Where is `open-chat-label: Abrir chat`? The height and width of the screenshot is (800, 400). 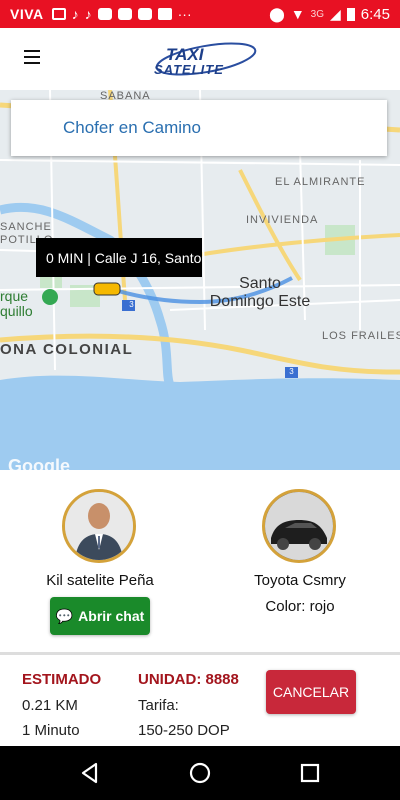
open-chat-label: Abrir chat is located at coordinates (111, 616).